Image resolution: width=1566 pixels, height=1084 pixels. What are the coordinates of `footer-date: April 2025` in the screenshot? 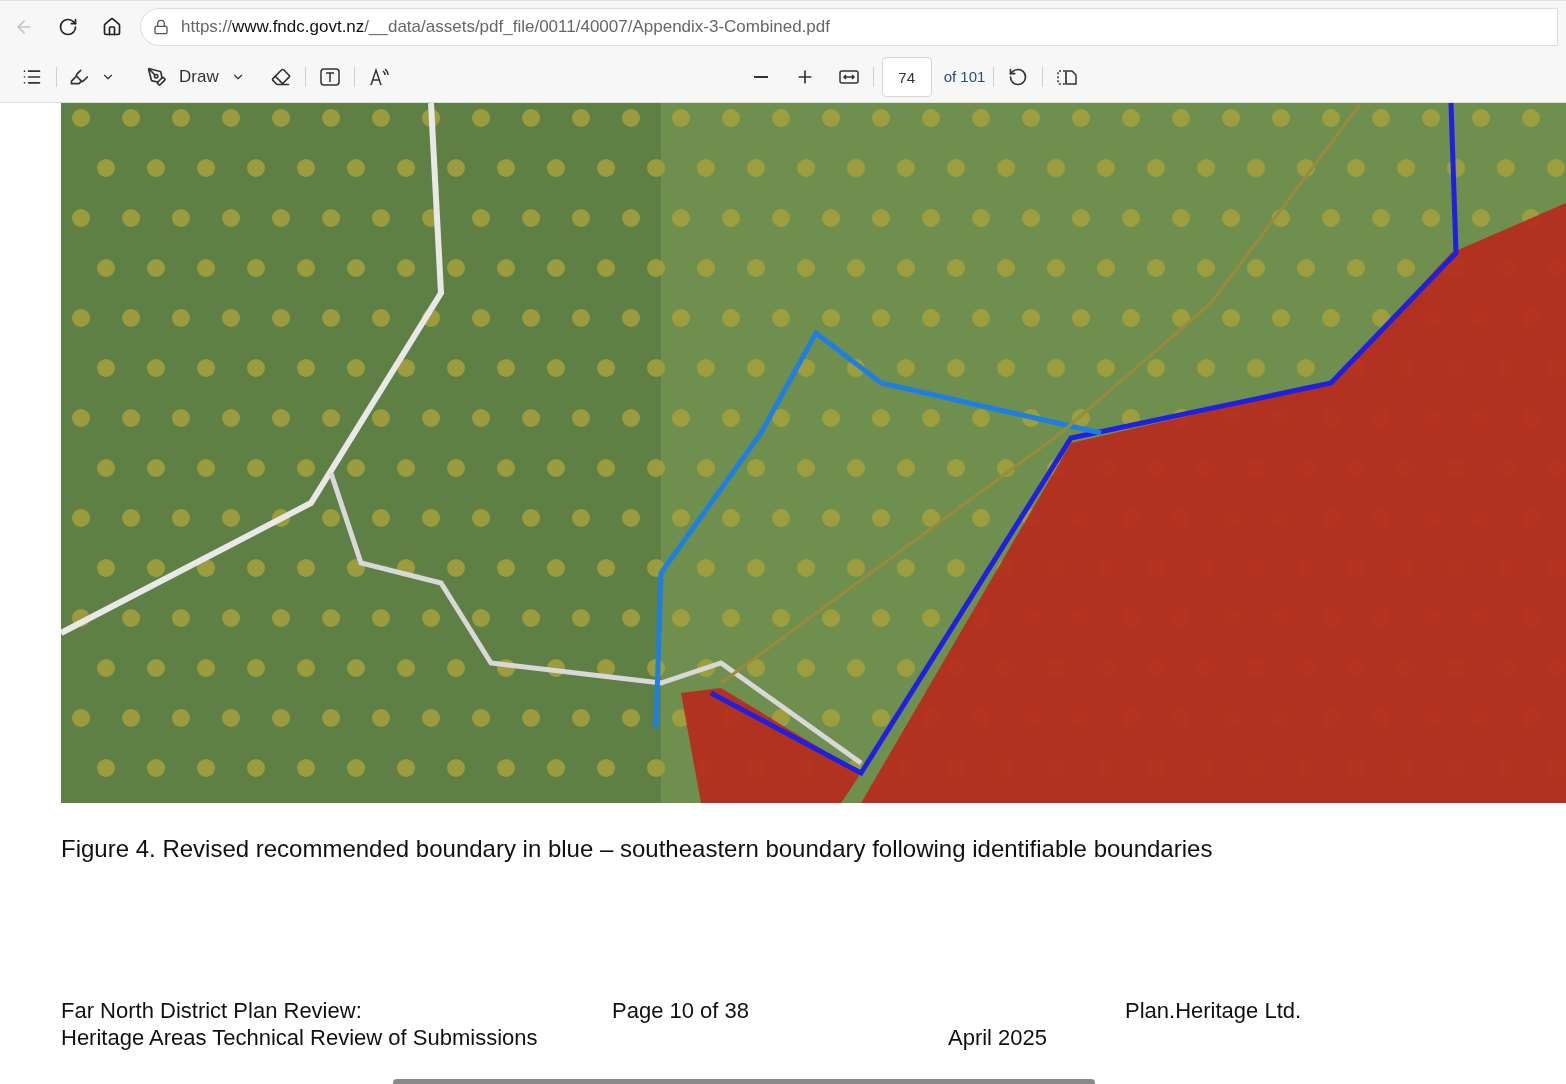 It's located at (998, 1037).